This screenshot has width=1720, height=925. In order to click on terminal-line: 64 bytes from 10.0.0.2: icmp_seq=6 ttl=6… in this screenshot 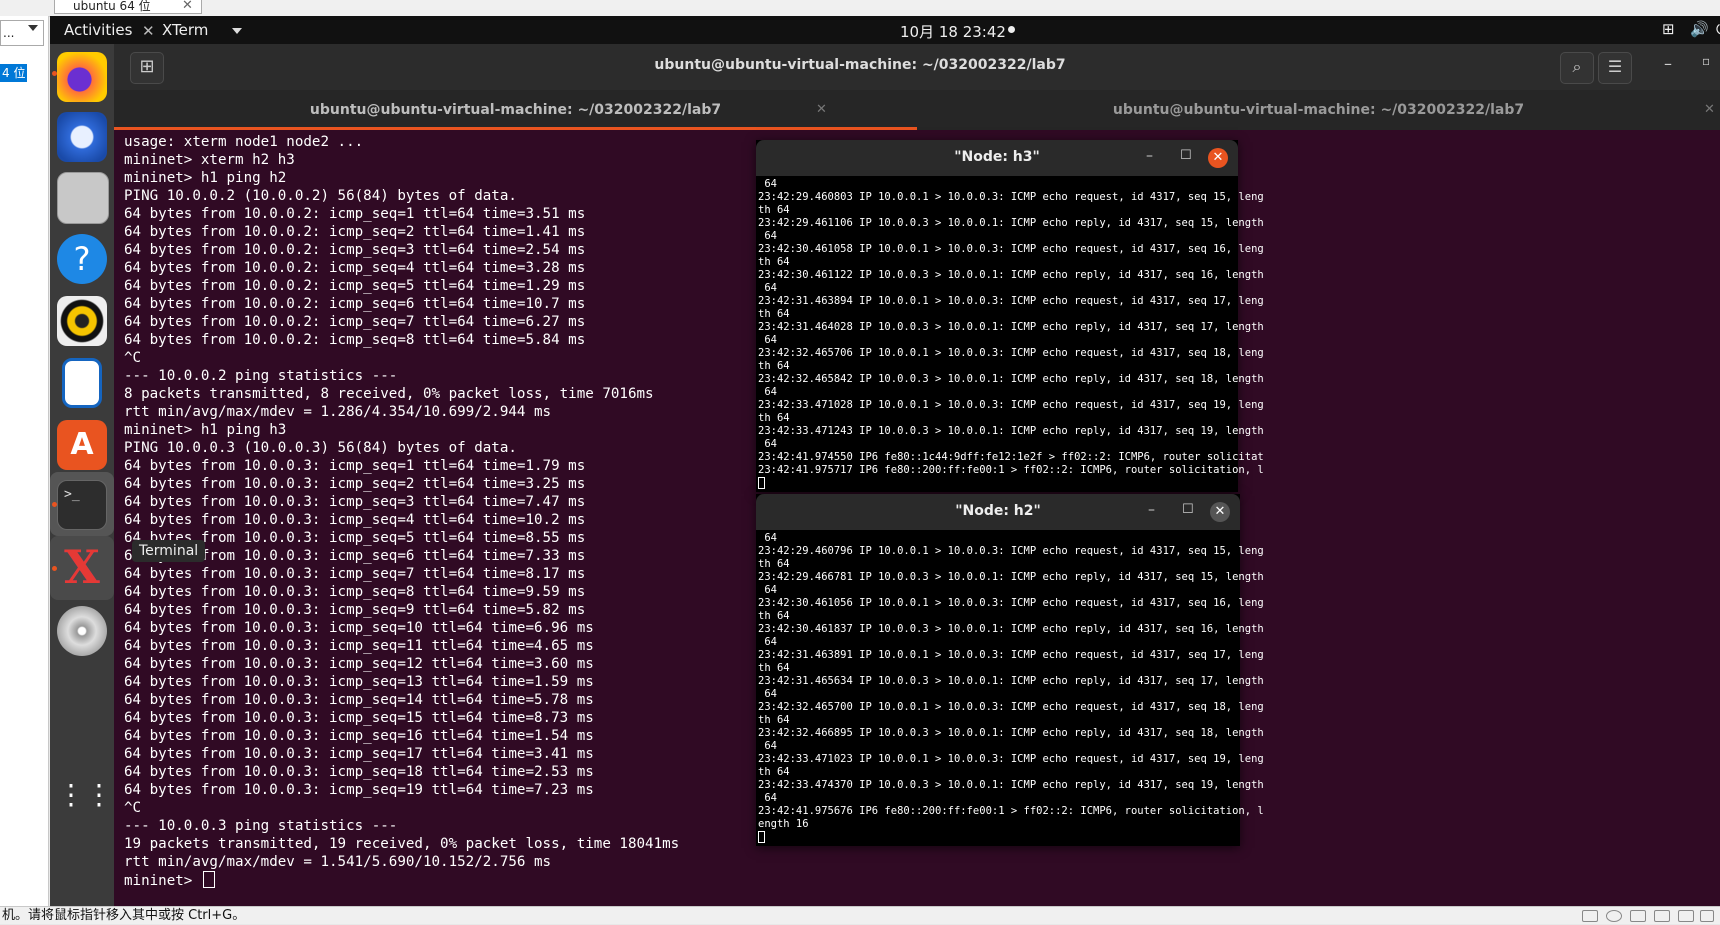, I will do `click(355, 304)`.